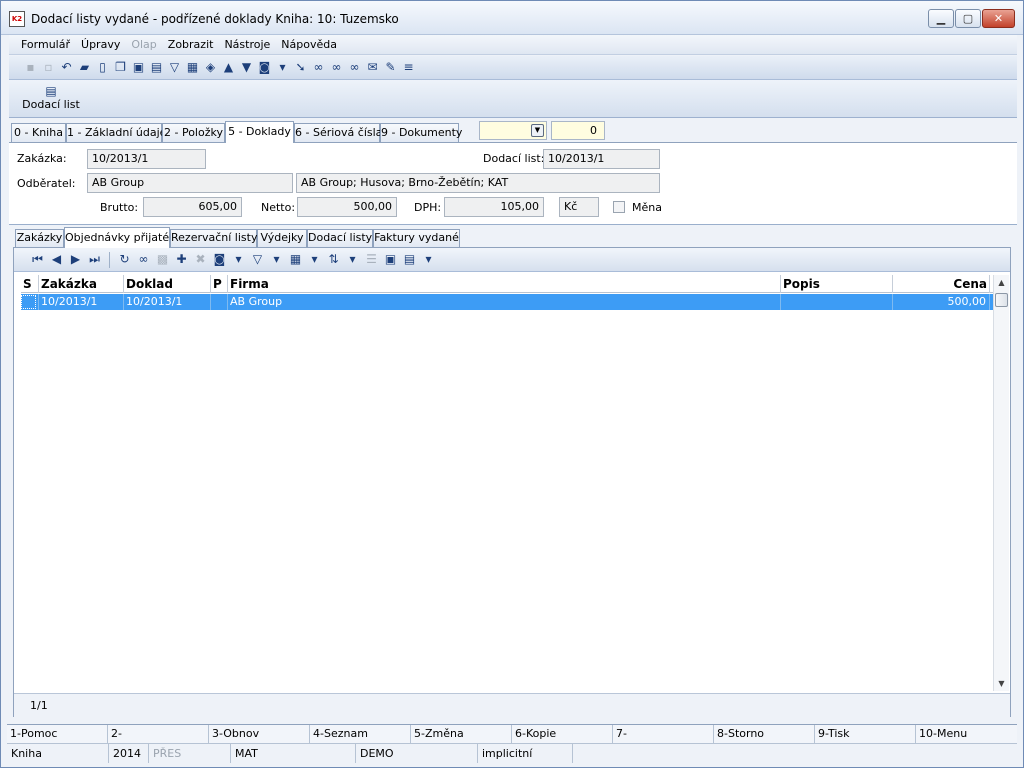 The height and width of the screenshot is (768, 1024). I want to click on tab-doklady: 5 - Doklady, so click(259, 132).